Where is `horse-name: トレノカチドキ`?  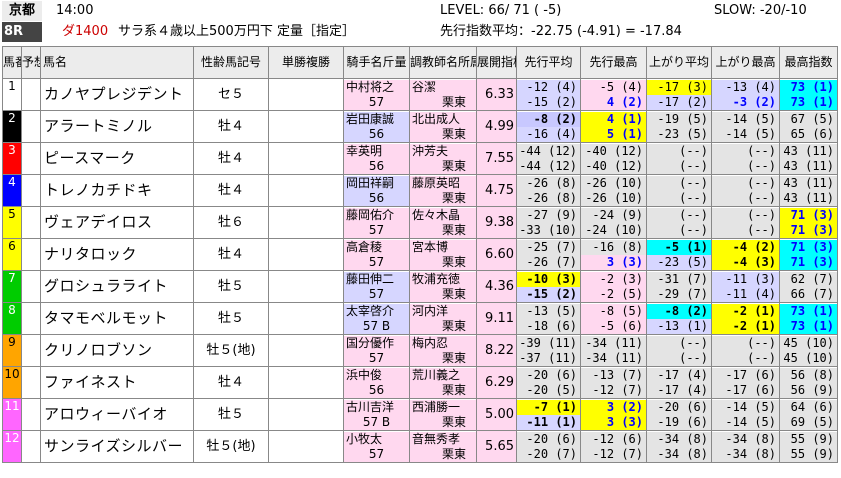 horse-name: トレノカチドキ is located at coordinates (117, 190).